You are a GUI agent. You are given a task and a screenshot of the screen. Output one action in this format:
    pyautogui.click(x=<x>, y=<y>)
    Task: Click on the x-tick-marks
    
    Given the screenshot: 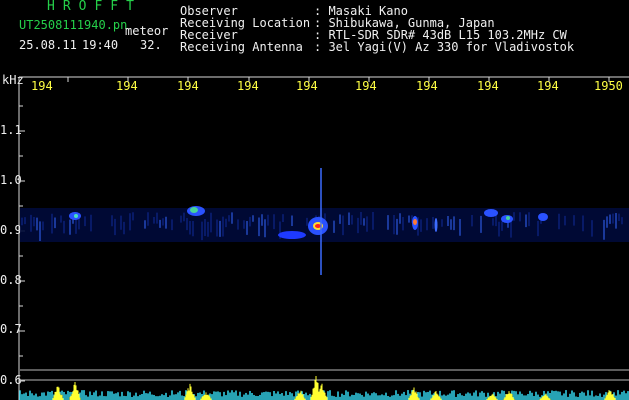 What is the action you would take?
    pyautogui.click(x=338, y=79)
    